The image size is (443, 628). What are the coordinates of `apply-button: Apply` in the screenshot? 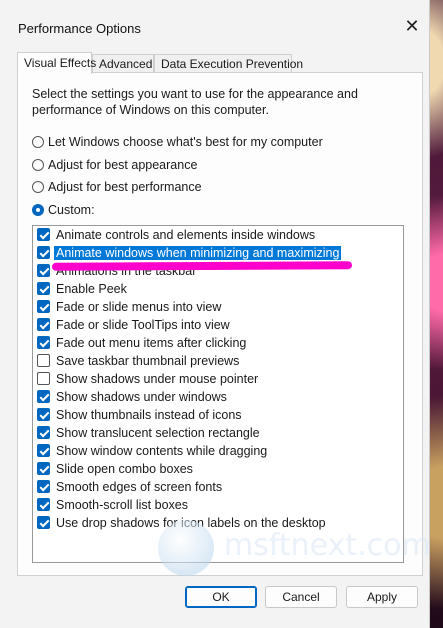 It's located at (382, 597).